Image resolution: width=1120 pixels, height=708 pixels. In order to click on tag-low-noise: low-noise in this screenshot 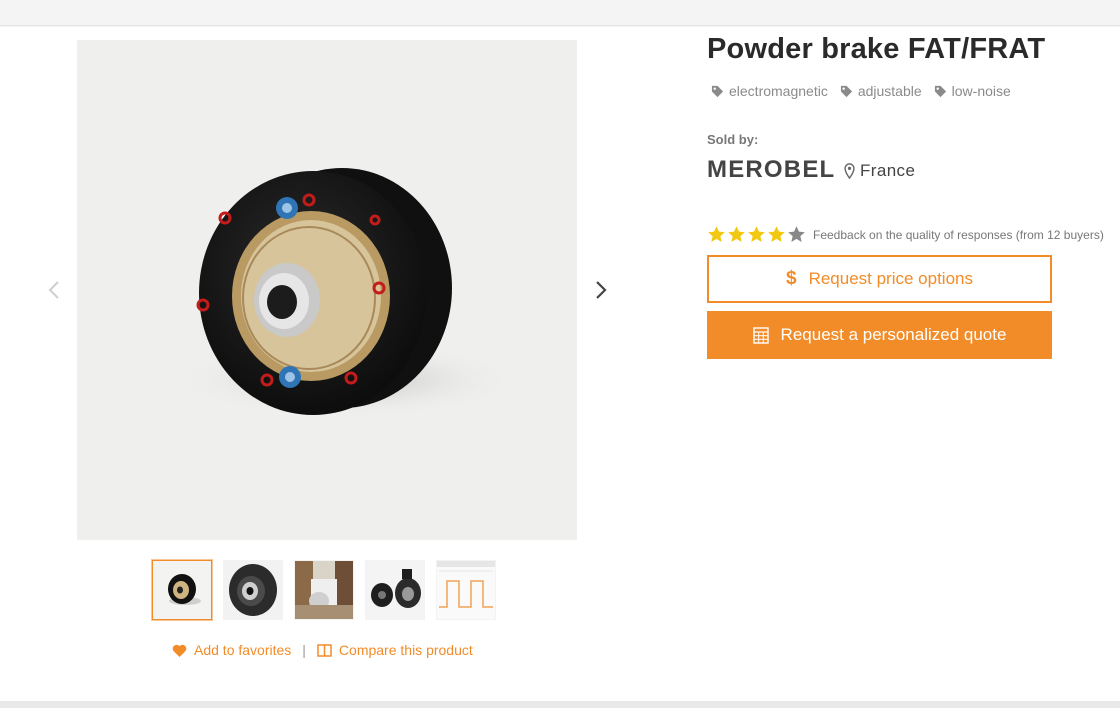, I will do `click(972, 91)`.